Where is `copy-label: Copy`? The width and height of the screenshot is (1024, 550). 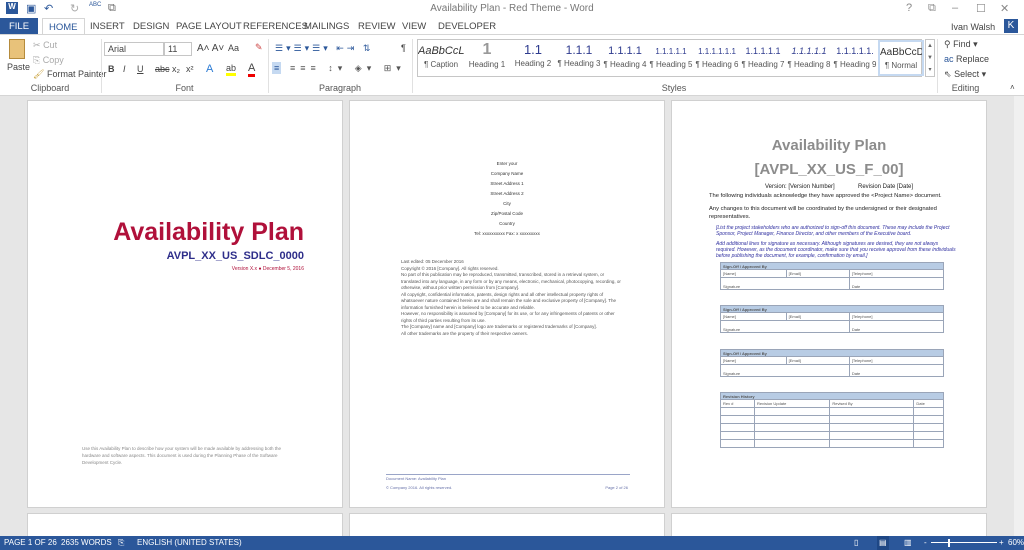 copy-label: Copy is located at coordinates (53, 60).